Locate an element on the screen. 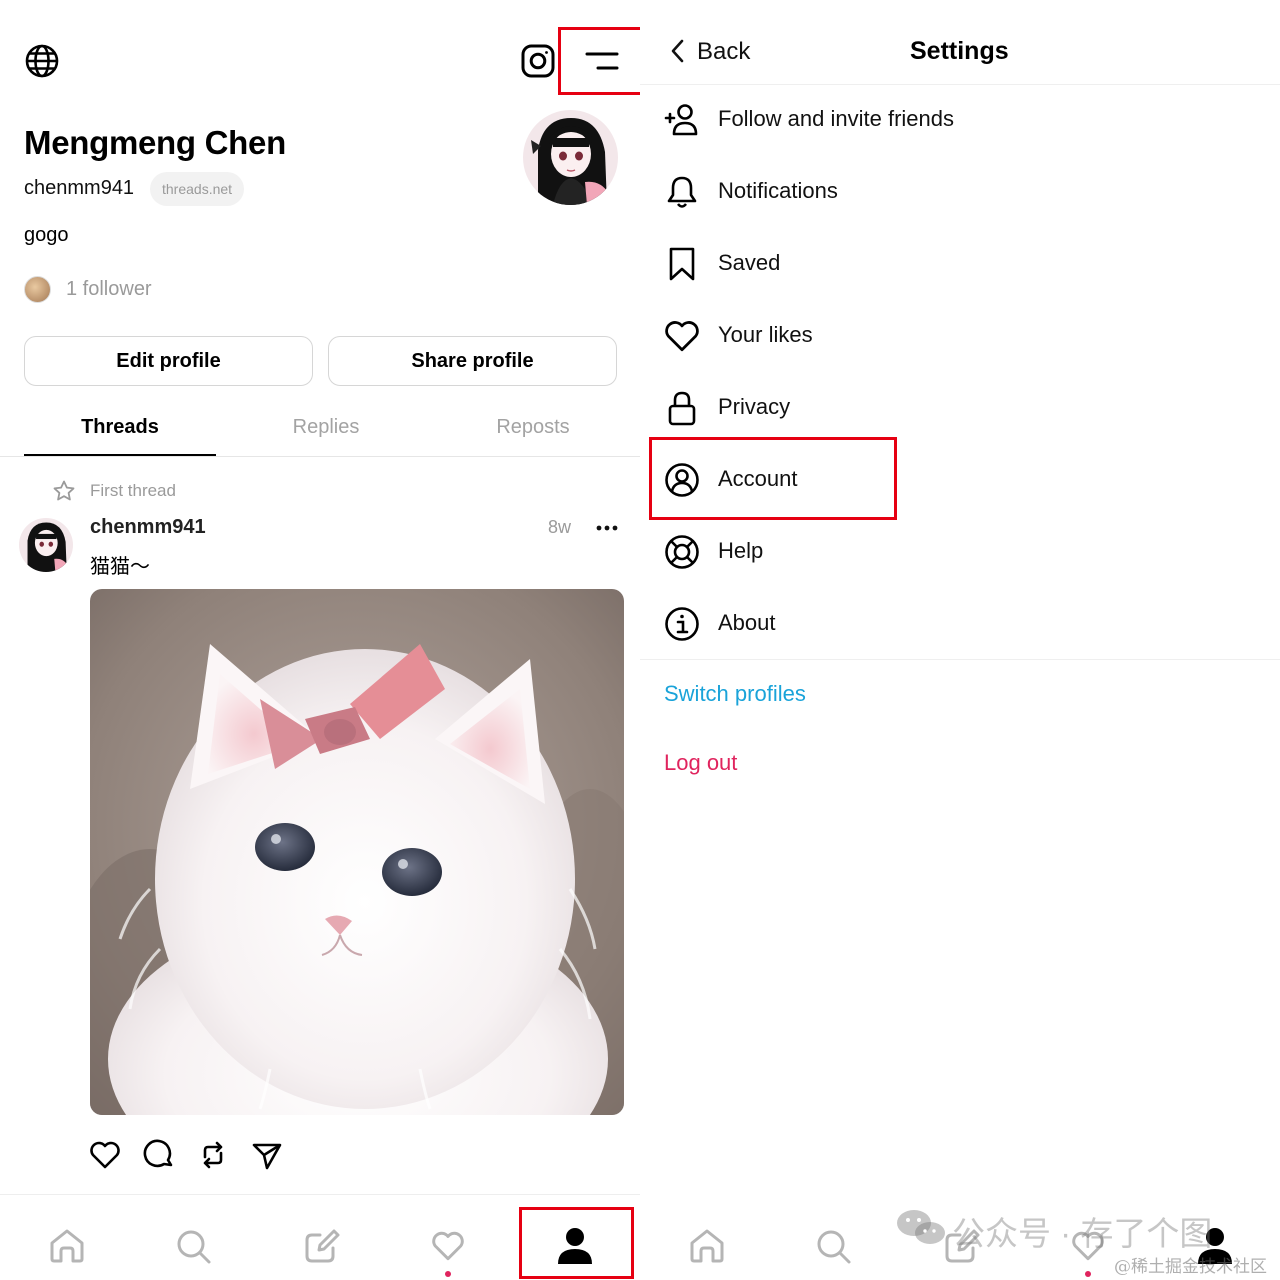  domain-badge: threads.net is located at coordinates (197, 189).